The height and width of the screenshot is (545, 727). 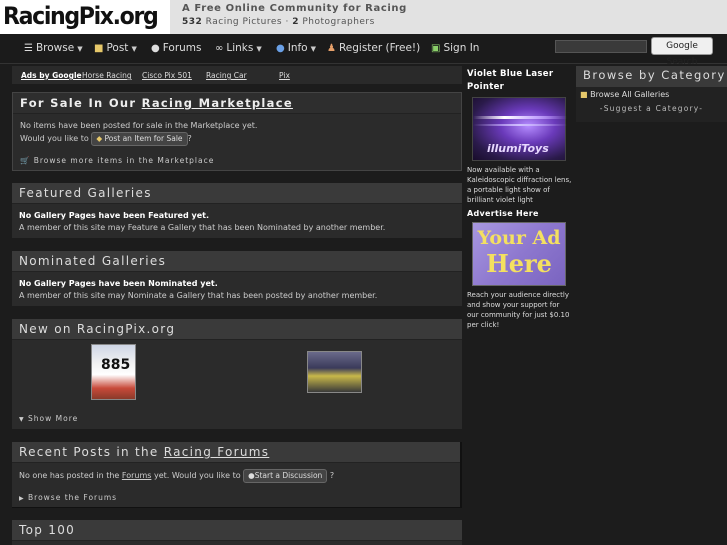 I want to click on info-icon: ●, so click(x=280, y=48).